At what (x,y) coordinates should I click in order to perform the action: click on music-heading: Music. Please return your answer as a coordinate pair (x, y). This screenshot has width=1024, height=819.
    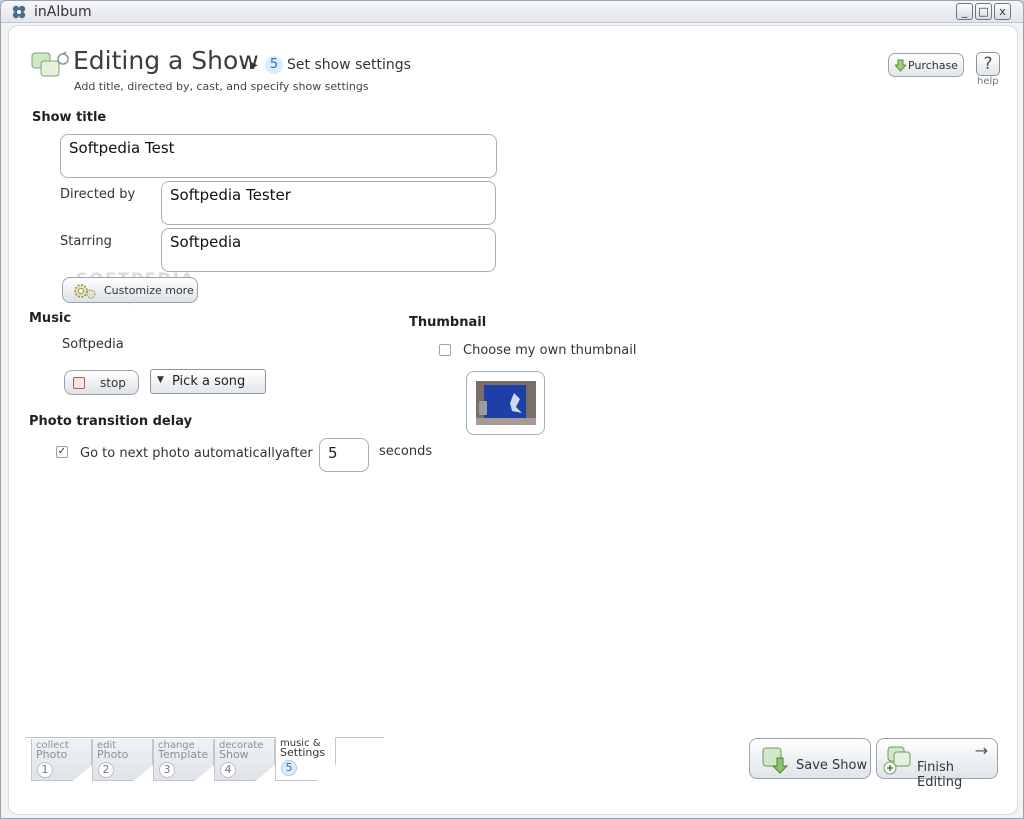
    Looking at the image, I should click on (50, 318).